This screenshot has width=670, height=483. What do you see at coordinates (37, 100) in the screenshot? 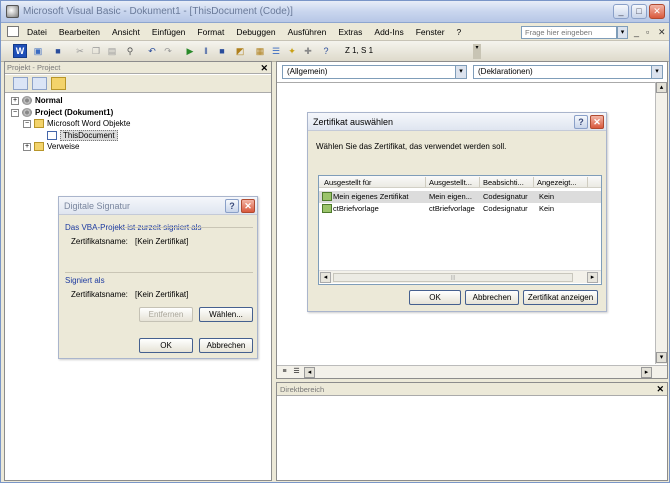
I see `tree-item-normal: + Normal` at bounding box center [37, 100].